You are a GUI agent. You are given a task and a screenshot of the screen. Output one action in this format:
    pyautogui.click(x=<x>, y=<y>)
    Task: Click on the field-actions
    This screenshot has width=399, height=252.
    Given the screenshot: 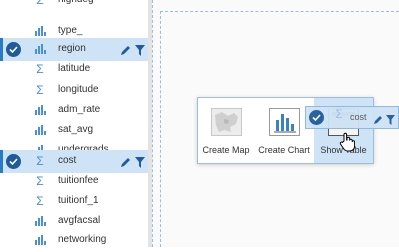 What is the action you would take?
    pyautogui.click(x=384, y=121)
    